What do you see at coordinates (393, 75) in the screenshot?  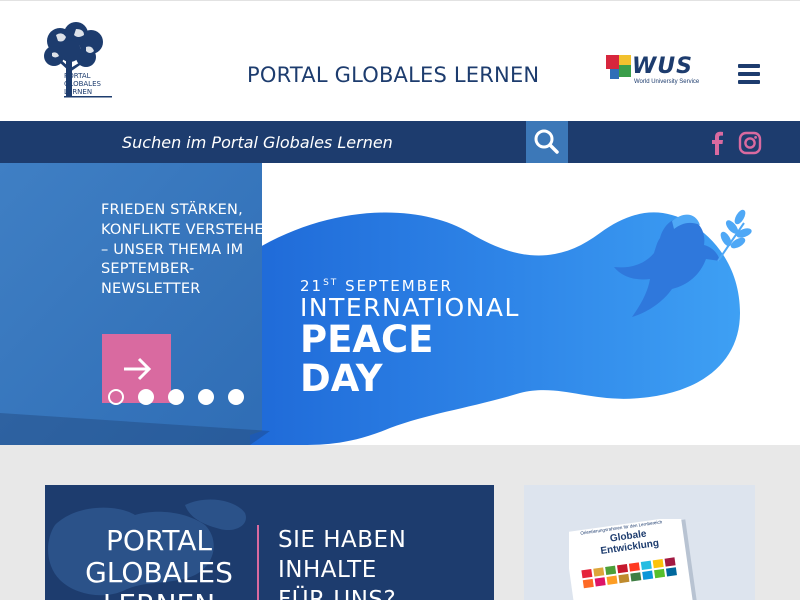 I see `site-title: PORTAL GLOBALES LERNEN` at bounding box center [393, 75].